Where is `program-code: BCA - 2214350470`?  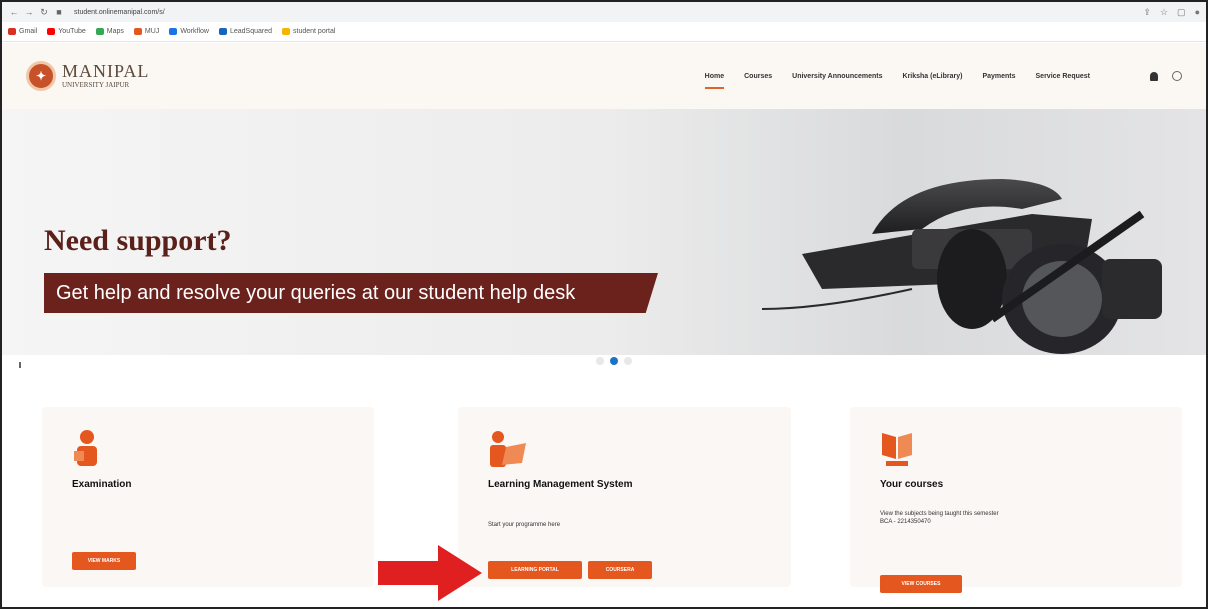 program-code: BCA - 2214350470 is located at coordinates (905, 522).